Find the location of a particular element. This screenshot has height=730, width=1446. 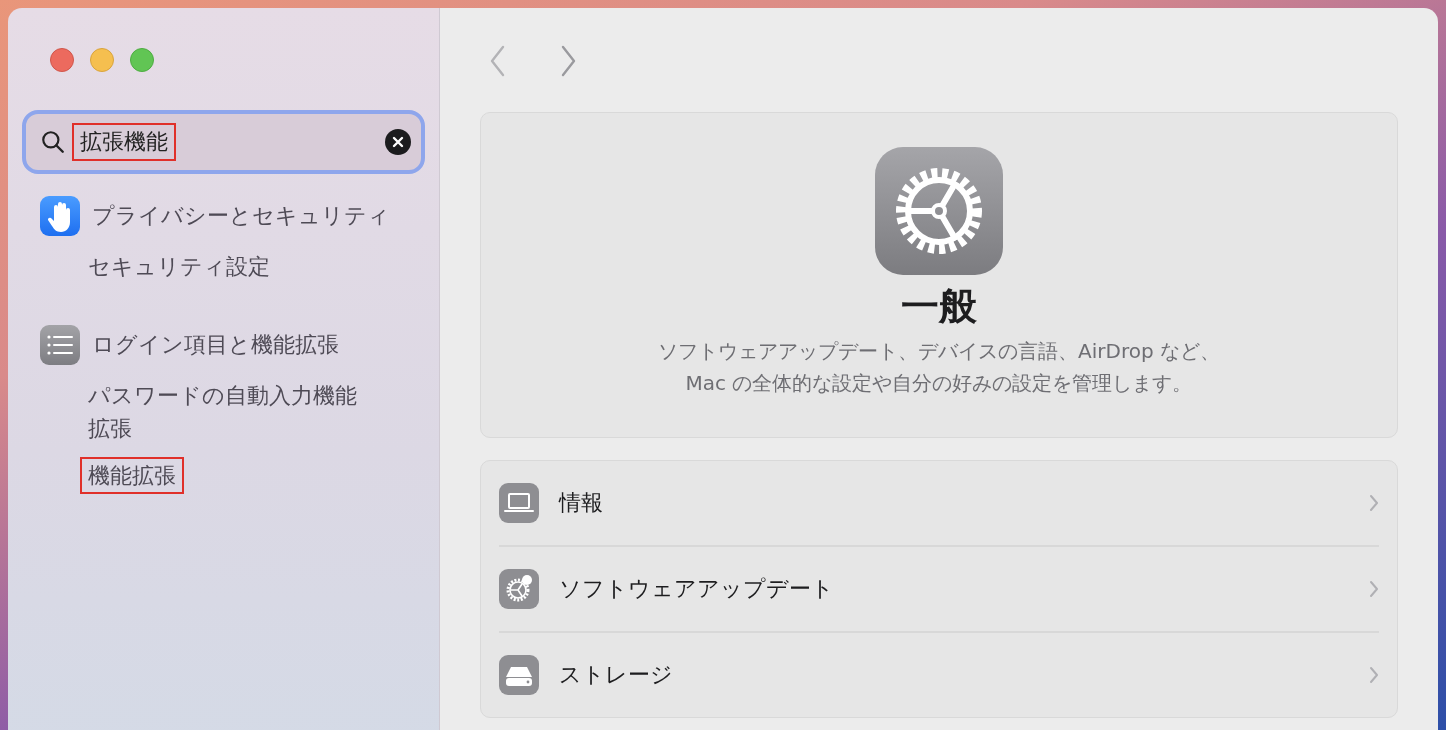

search-icon is located at coordinates (53, 142).